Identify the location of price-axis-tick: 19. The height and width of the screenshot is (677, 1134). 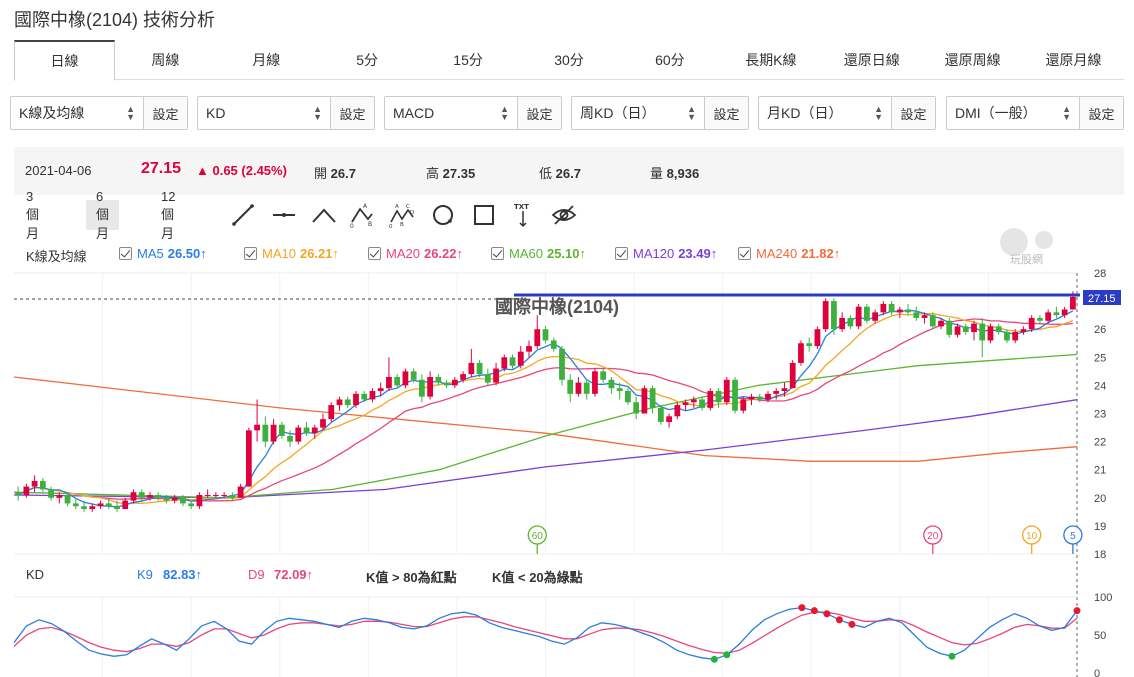
(1100, 527).